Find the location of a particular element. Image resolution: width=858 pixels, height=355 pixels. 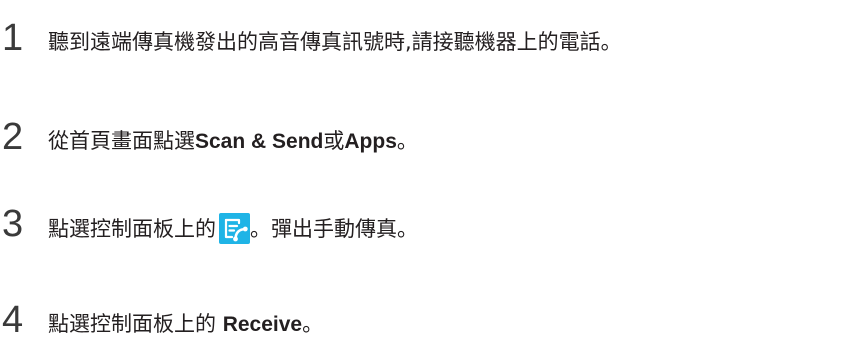

step-number: 3 is located at coordinates (13, 224).